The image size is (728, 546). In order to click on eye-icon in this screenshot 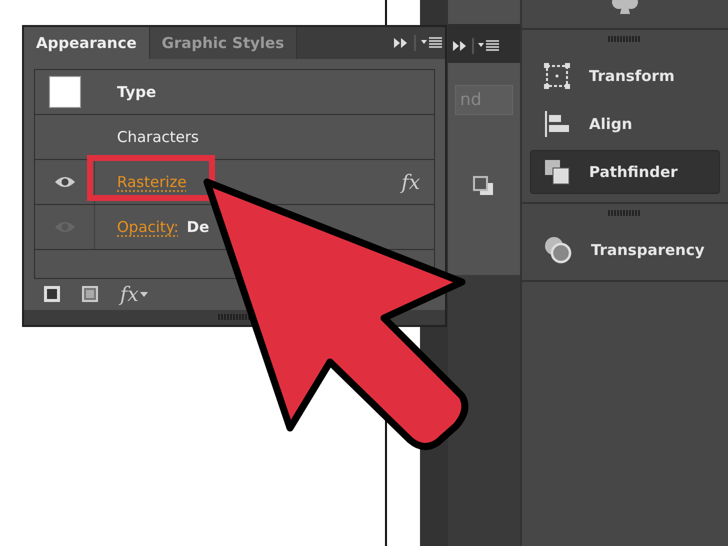, I will do `click(65, 181)`.